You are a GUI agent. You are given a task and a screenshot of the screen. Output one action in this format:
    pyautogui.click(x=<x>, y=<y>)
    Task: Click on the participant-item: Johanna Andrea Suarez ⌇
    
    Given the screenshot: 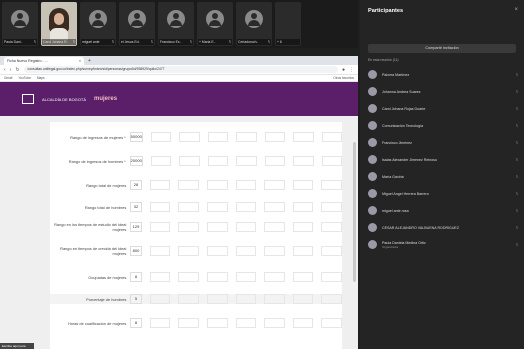 What is the action you would take?
    pyautogui.click(x=443, y=91)
    